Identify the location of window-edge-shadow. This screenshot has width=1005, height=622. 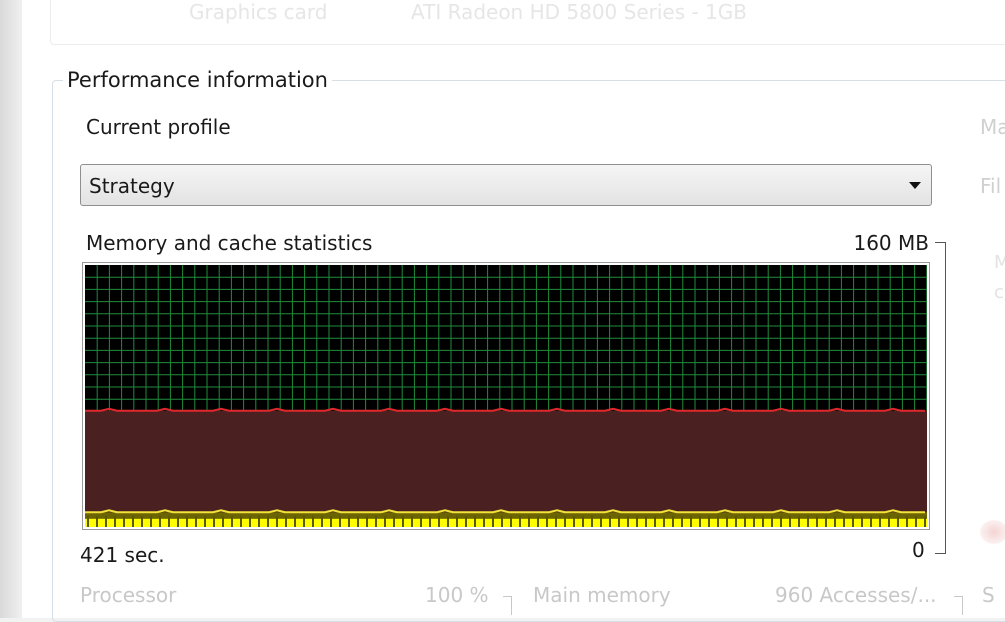
(11, 309).